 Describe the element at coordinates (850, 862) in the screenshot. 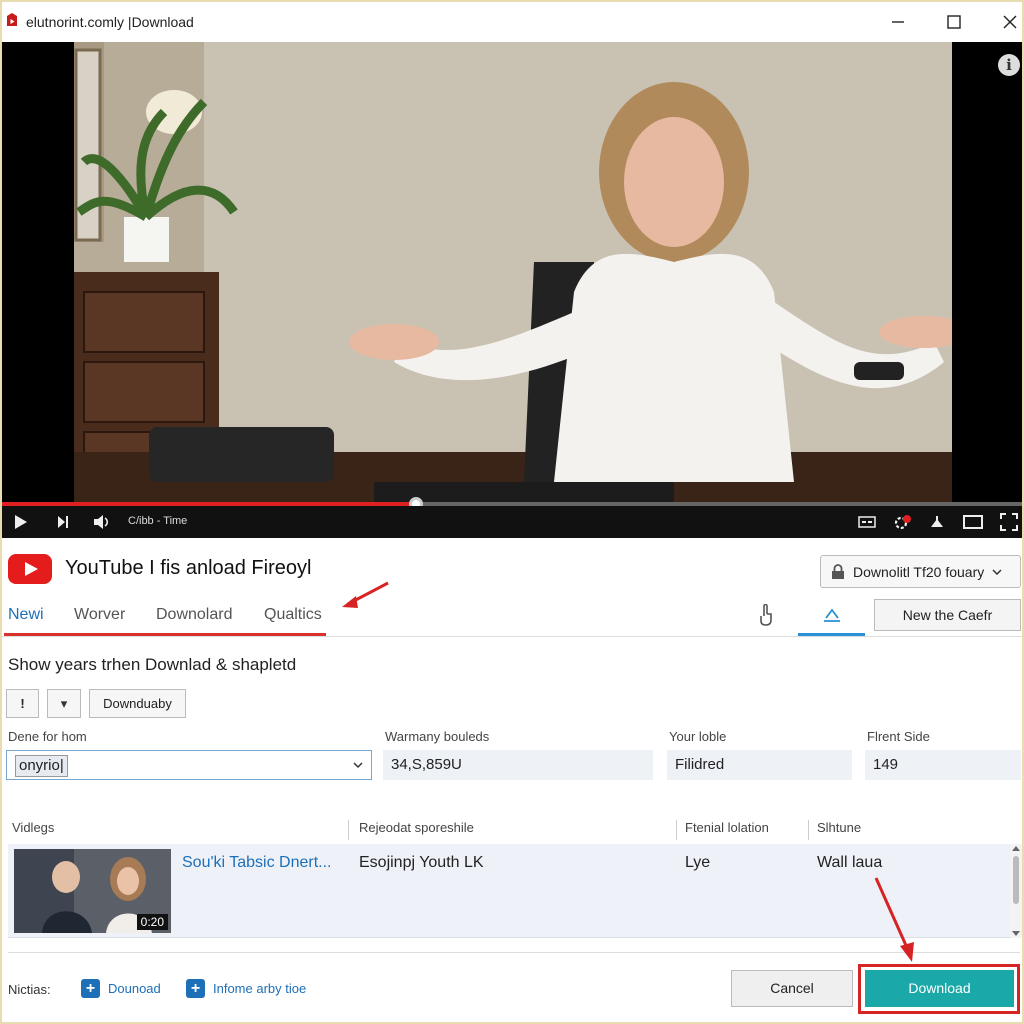

I see `status-cell: Wall laua` at that location.